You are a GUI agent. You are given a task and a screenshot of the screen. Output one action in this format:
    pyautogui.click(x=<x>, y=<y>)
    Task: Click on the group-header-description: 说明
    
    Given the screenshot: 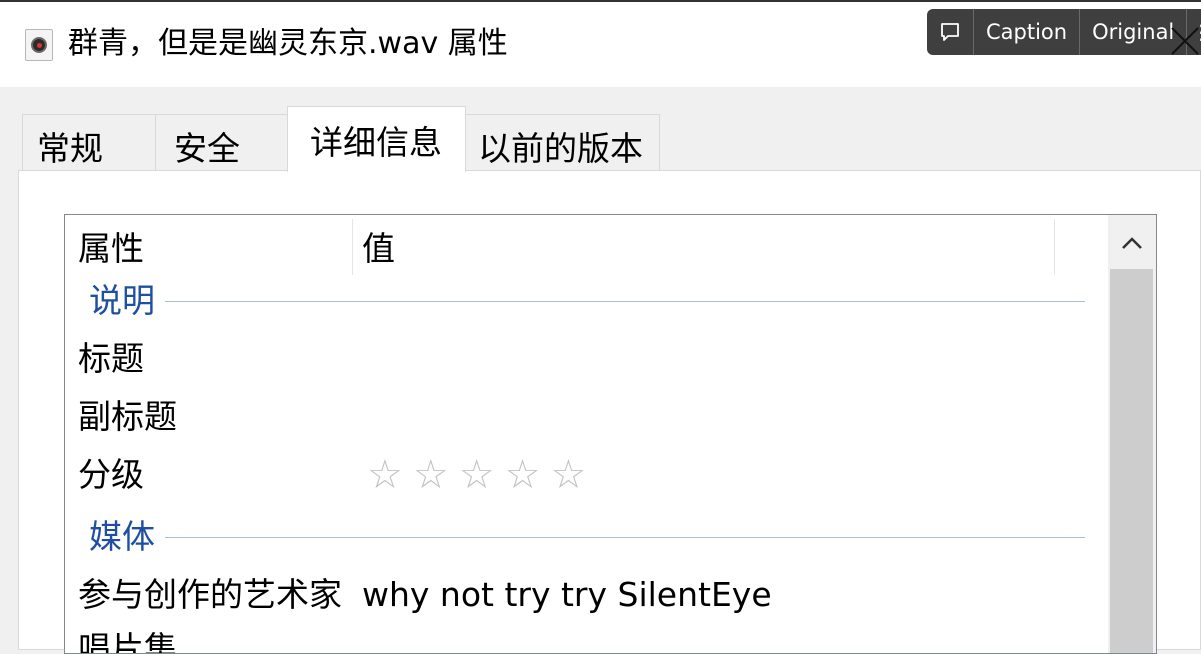 What is the action you would take?
    pyautogui.click(x=122, y=300)
    